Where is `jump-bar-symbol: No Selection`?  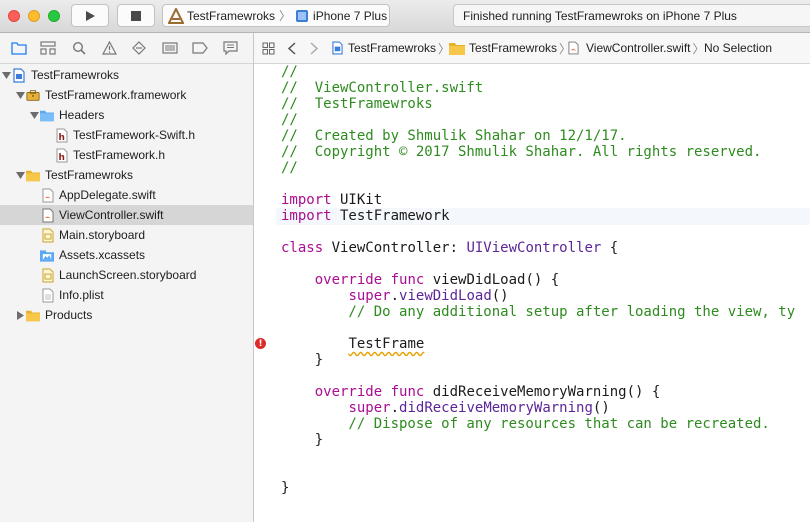 jump-bar-symbol: No Selection is located at coordinates (738, 48).